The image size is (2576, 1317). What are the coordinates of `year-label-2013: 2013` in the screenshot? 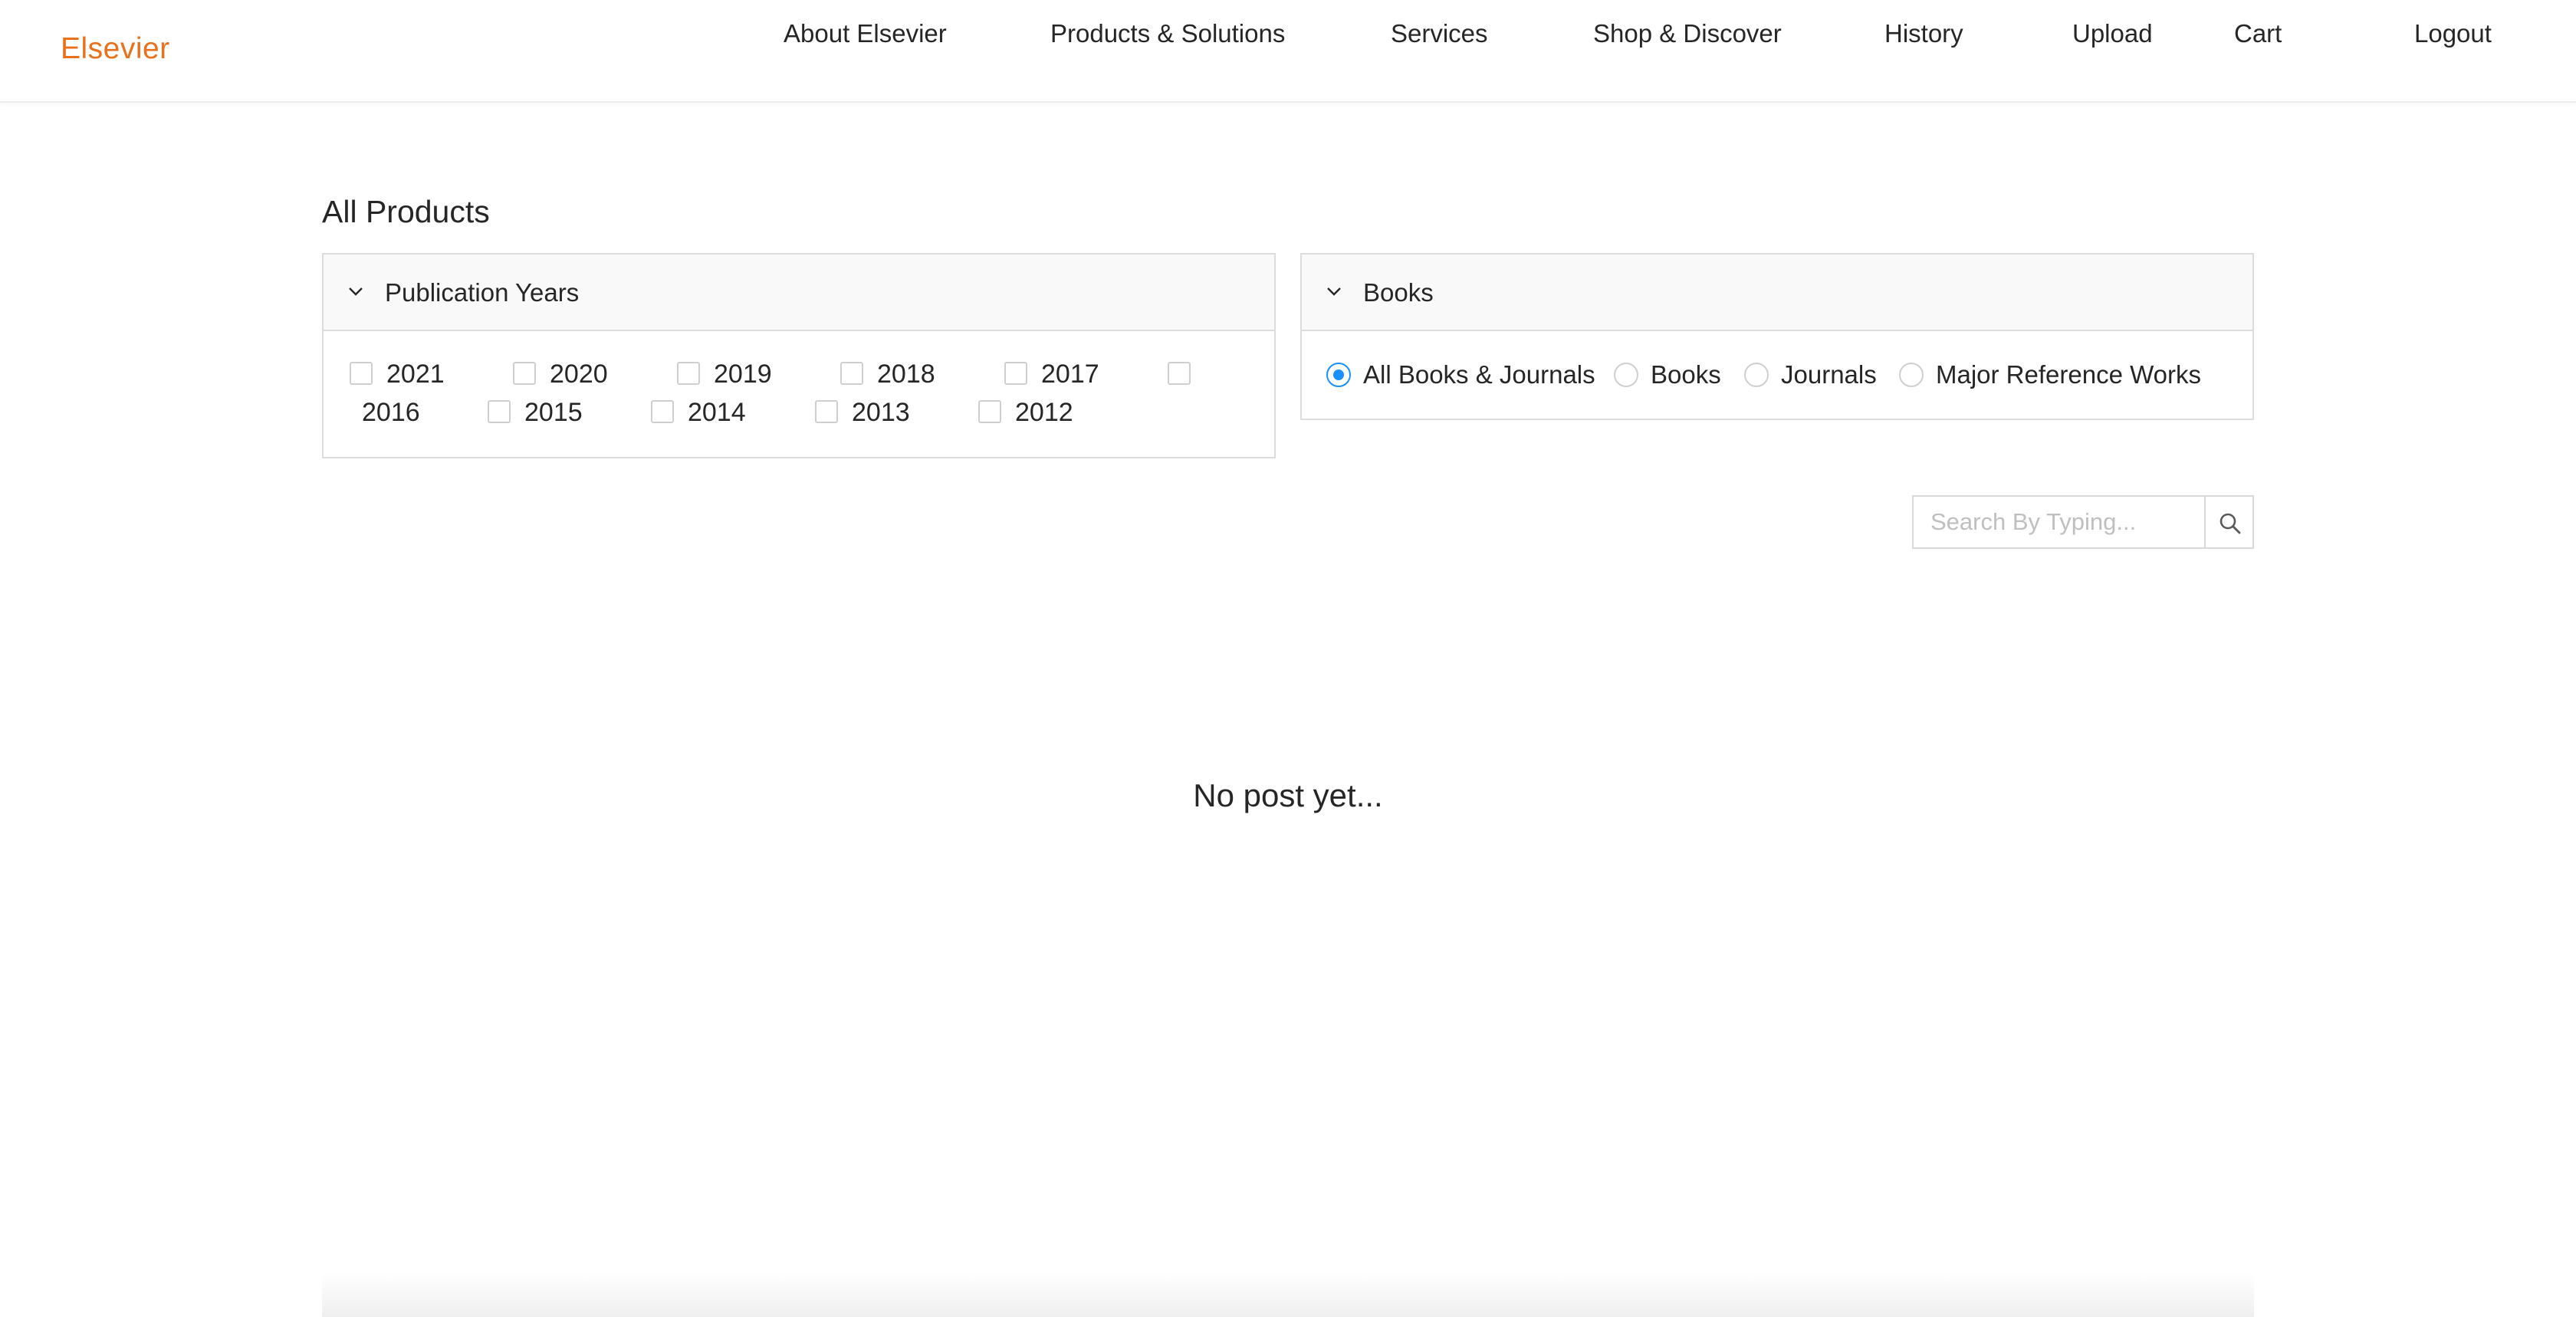 It's located at (881, 413).